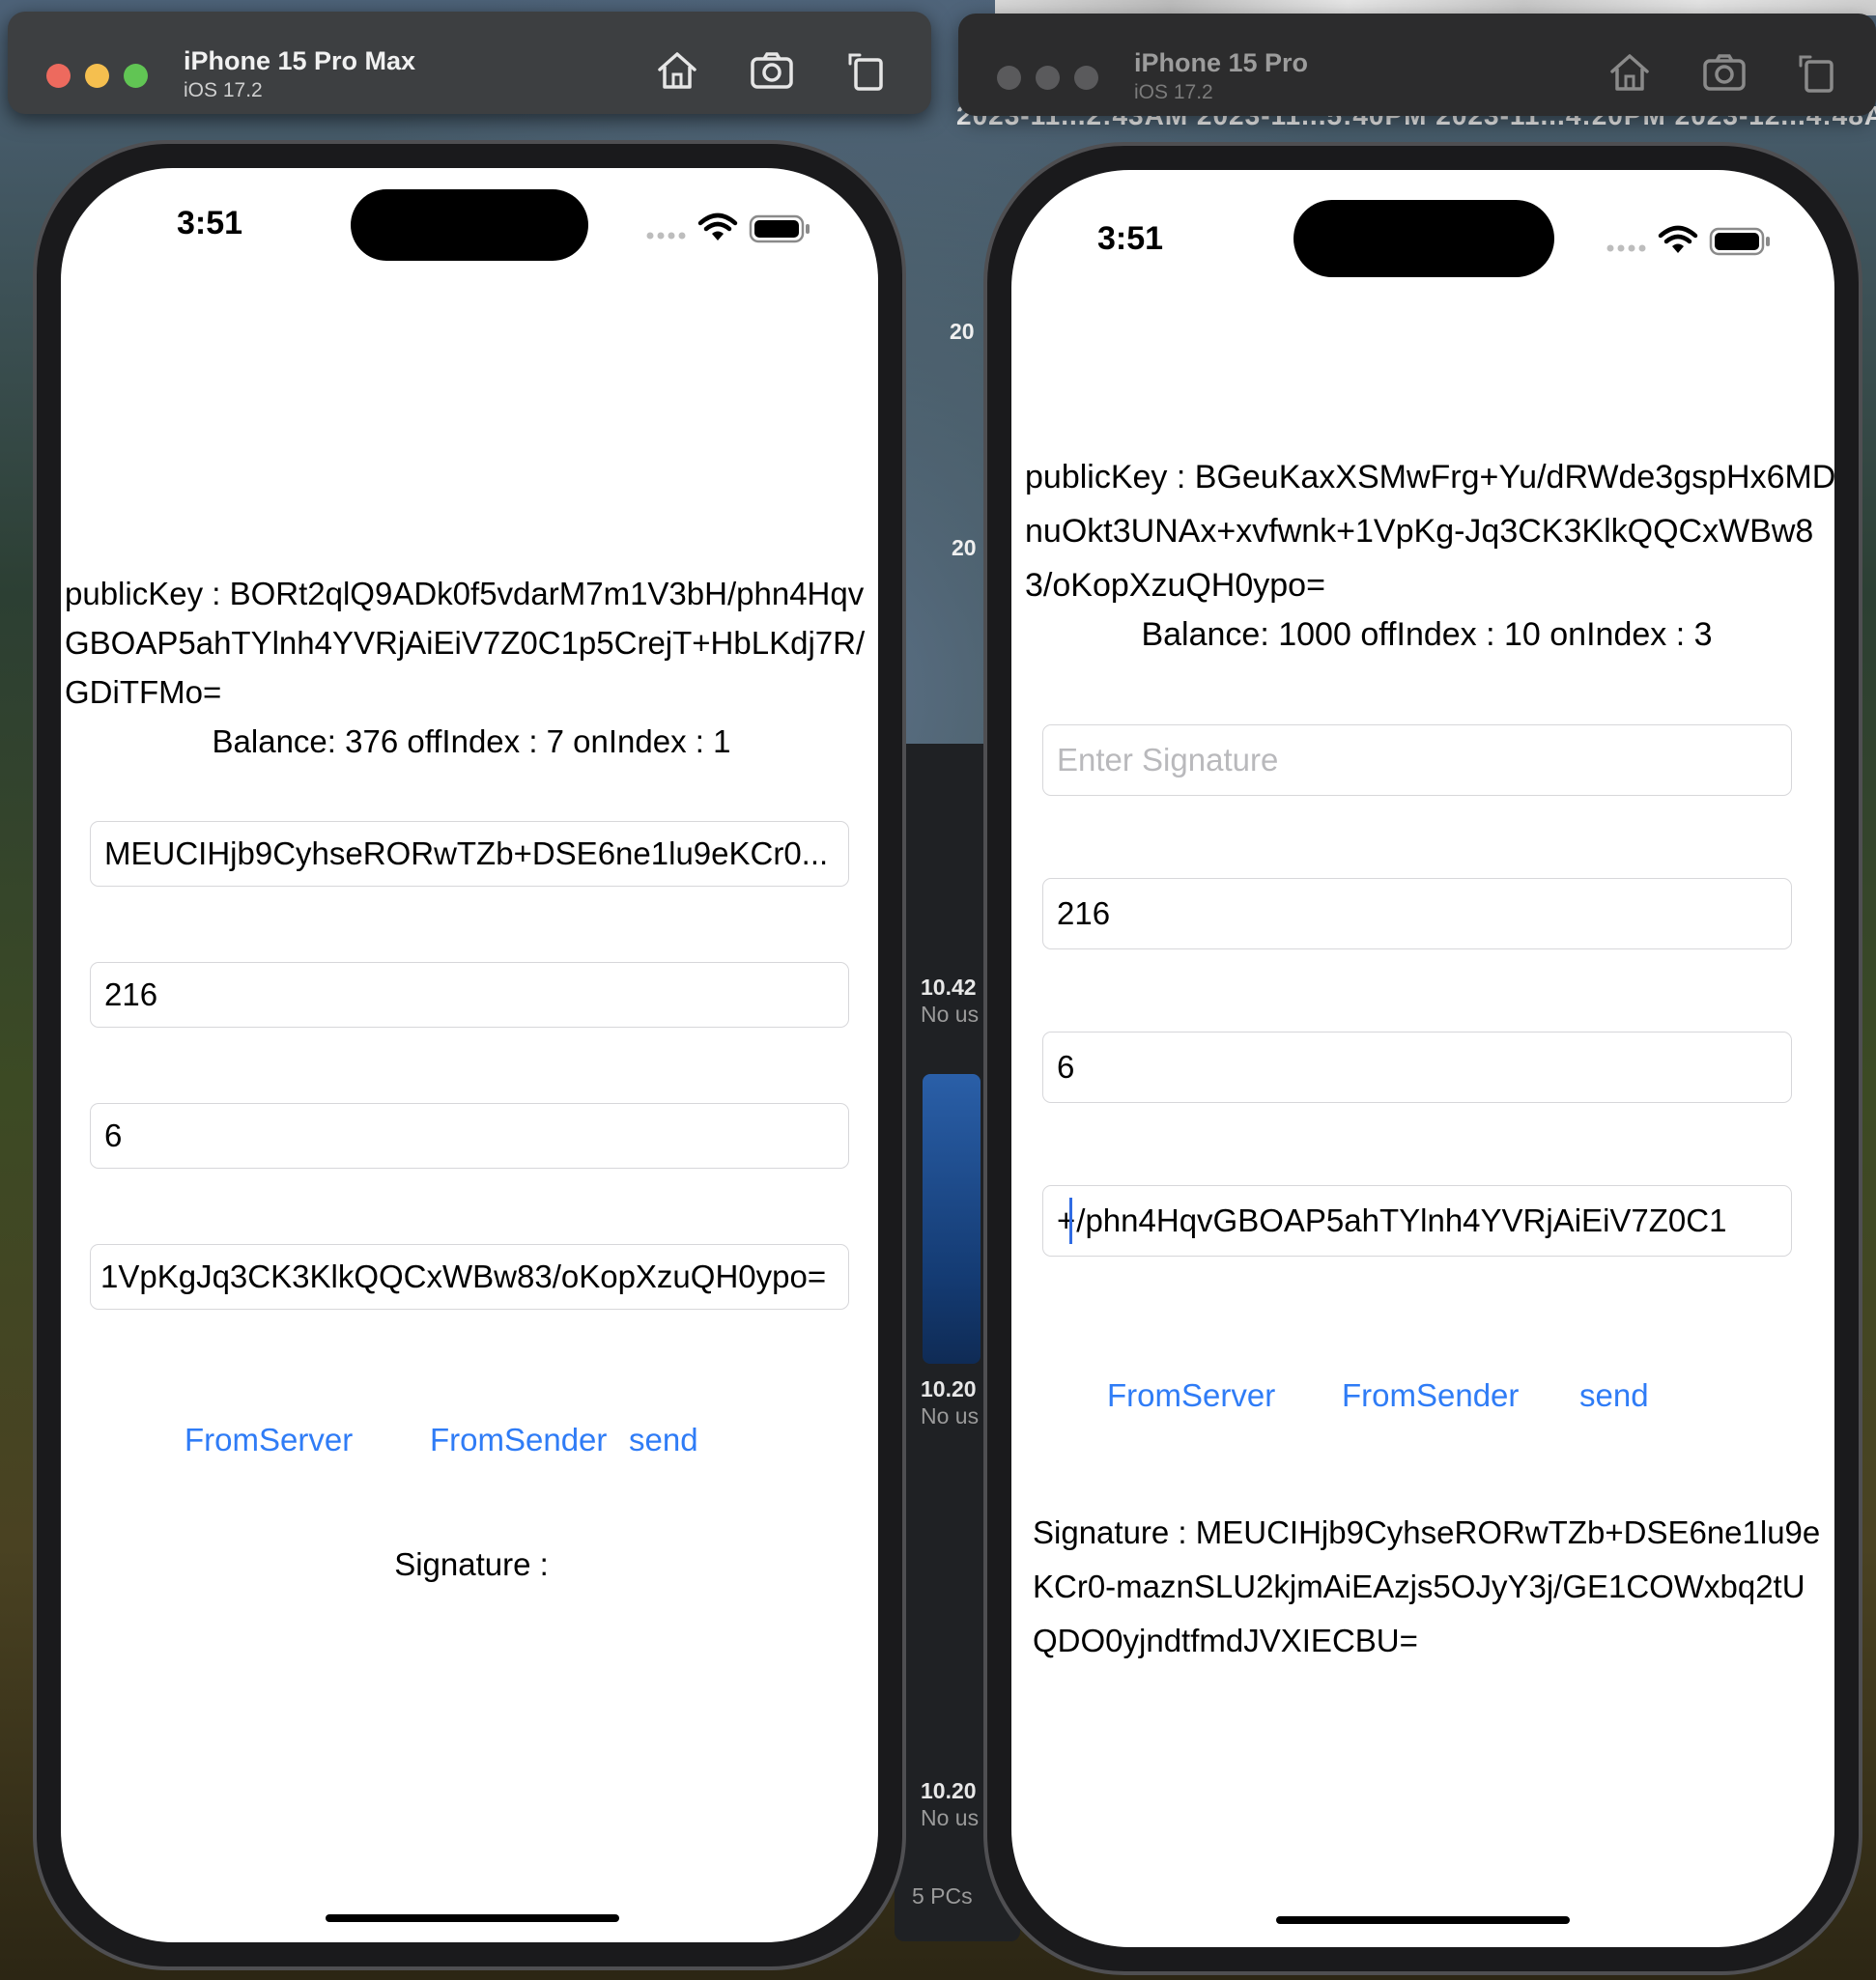 This screenshot has height=1980, width=1876. What do you see at coordinates (951, 1001) in the screenshot?
I see `background-item: 10.42 No us` at bounding box center [951, 1001].